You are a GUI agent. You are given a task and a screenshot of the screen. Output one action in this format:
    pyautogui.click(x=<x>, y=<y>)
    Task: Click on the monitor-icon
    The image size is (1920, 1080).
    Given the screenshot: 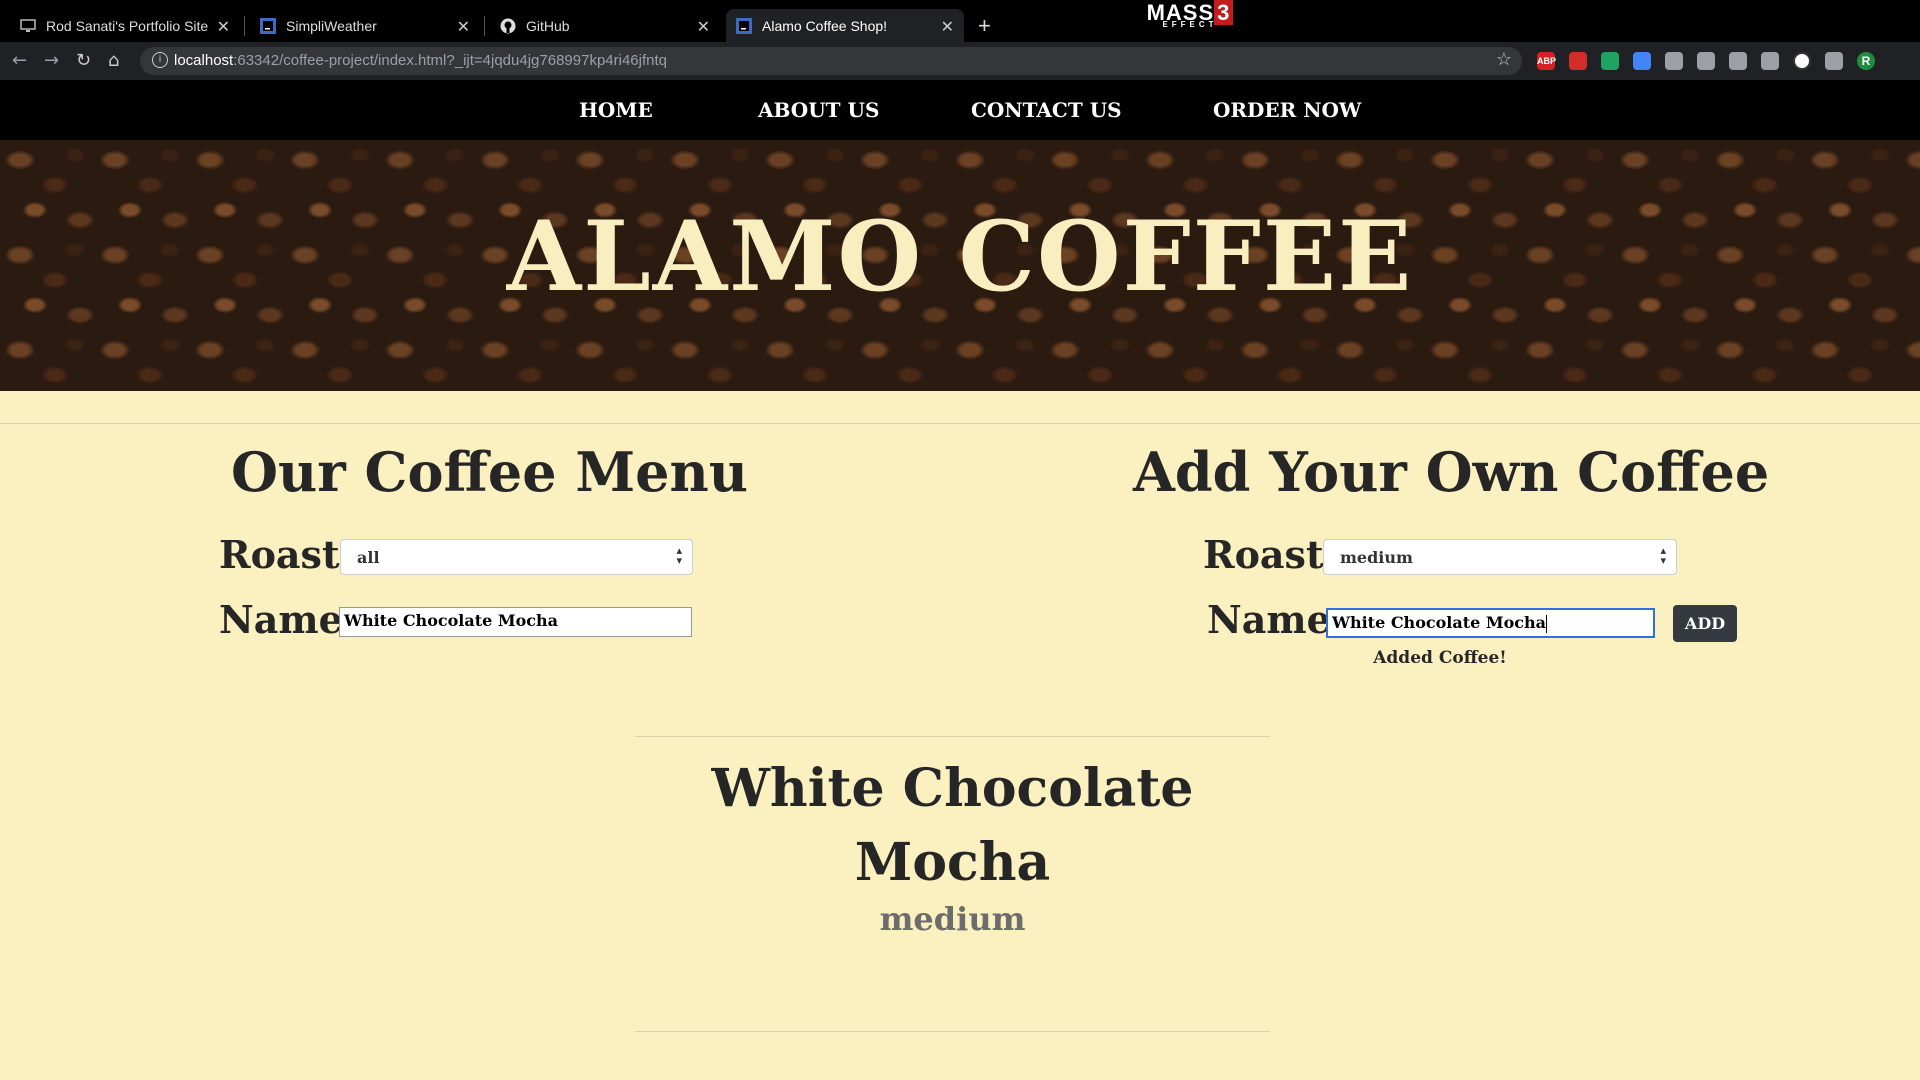 What is the action you would take?
    pyautogui.click(x=28, y=26)
    